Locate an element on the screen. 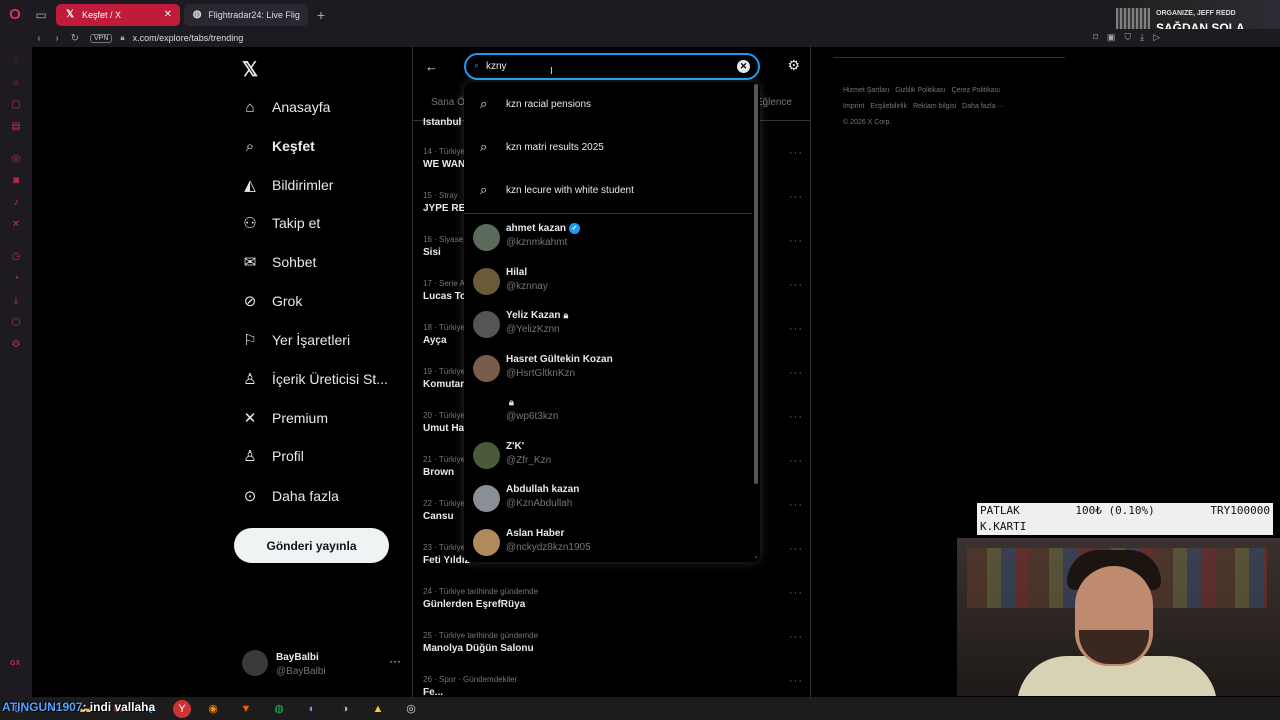  post-button: Gönderi yayınla is located at coordinates (311, 545).